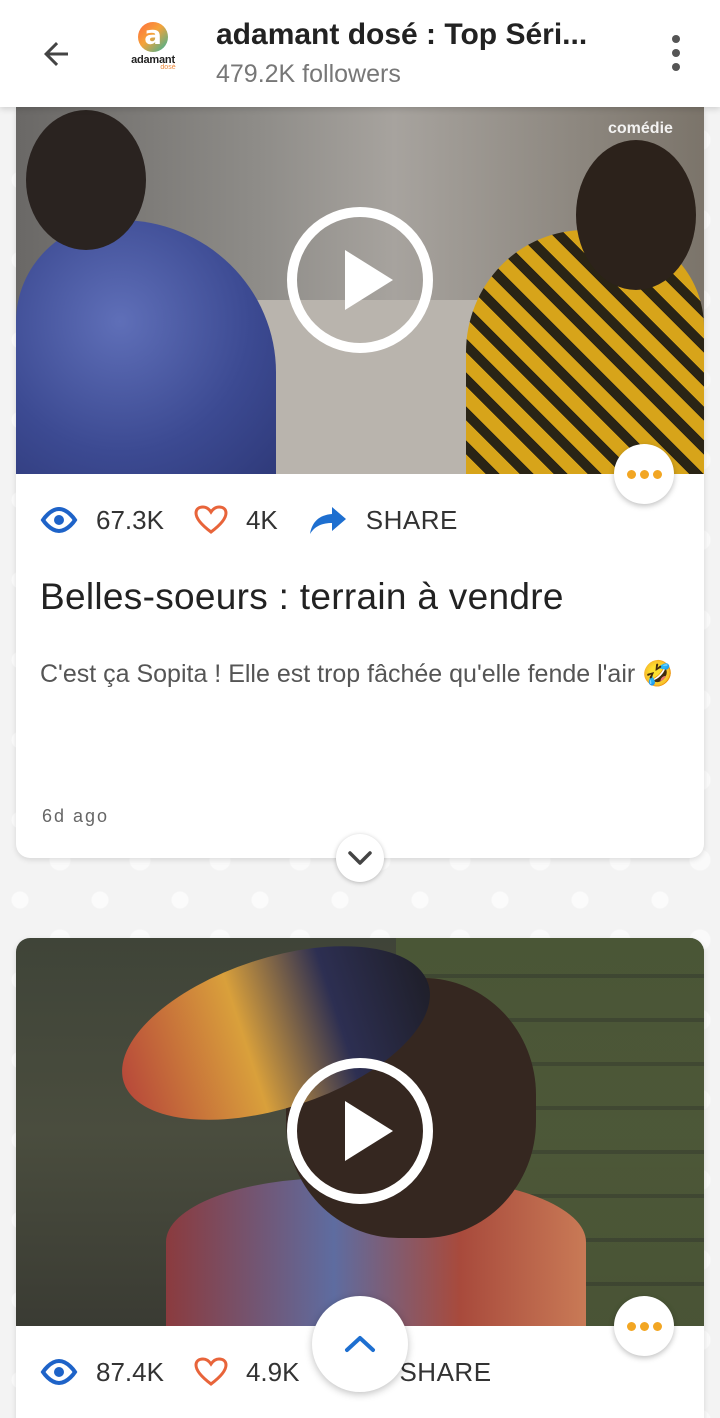 The width and height of the screenshot is (720, 1418). I want to click on likes-count: 4K, so click(261, 519).